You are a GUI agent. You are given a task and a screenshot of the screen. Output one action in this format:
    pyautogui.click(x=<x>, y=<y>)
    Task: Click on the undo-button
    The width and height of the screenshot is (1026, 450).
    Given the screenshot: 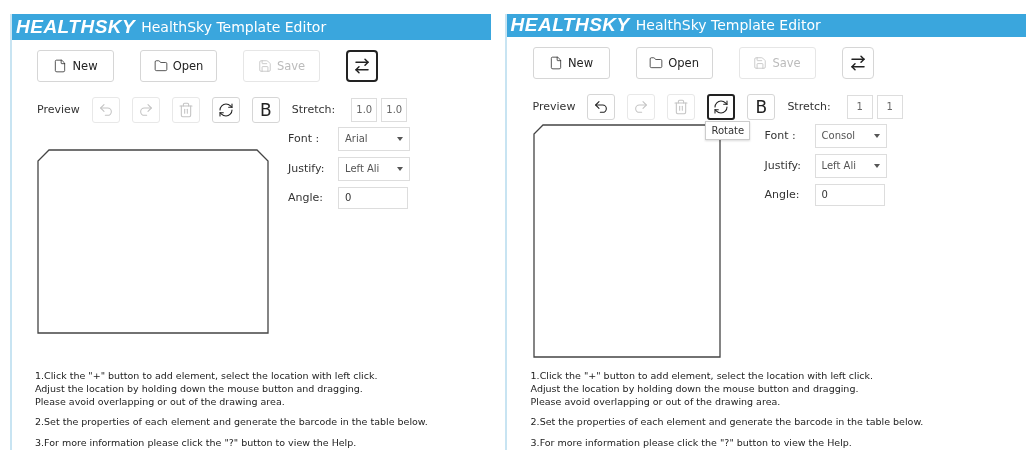 What is the action you would take?
    pyautogui.click(x=601, y=106)
    